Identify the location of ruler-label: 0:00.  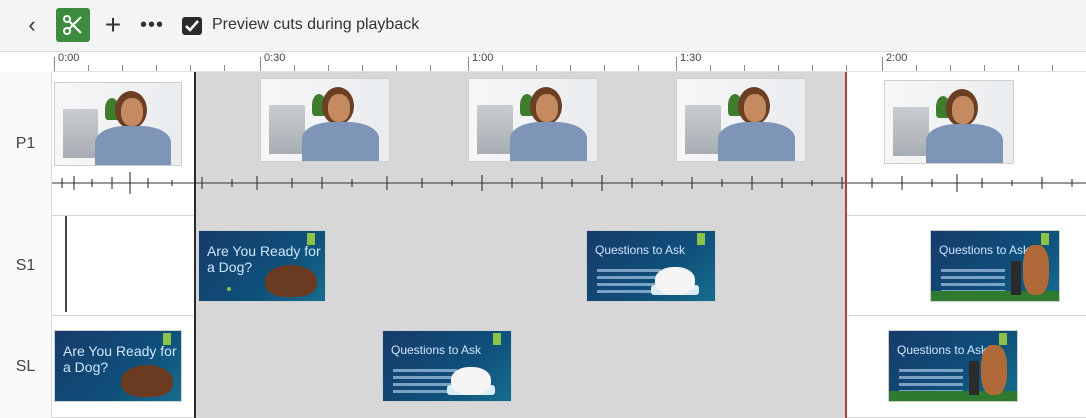
(69, 58).